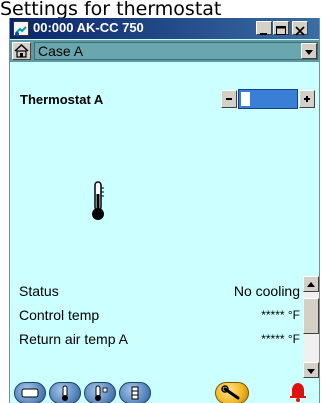 The width and height of the screenshot is (322, 403). I want to click on status-label: Status, so click(39, 291).